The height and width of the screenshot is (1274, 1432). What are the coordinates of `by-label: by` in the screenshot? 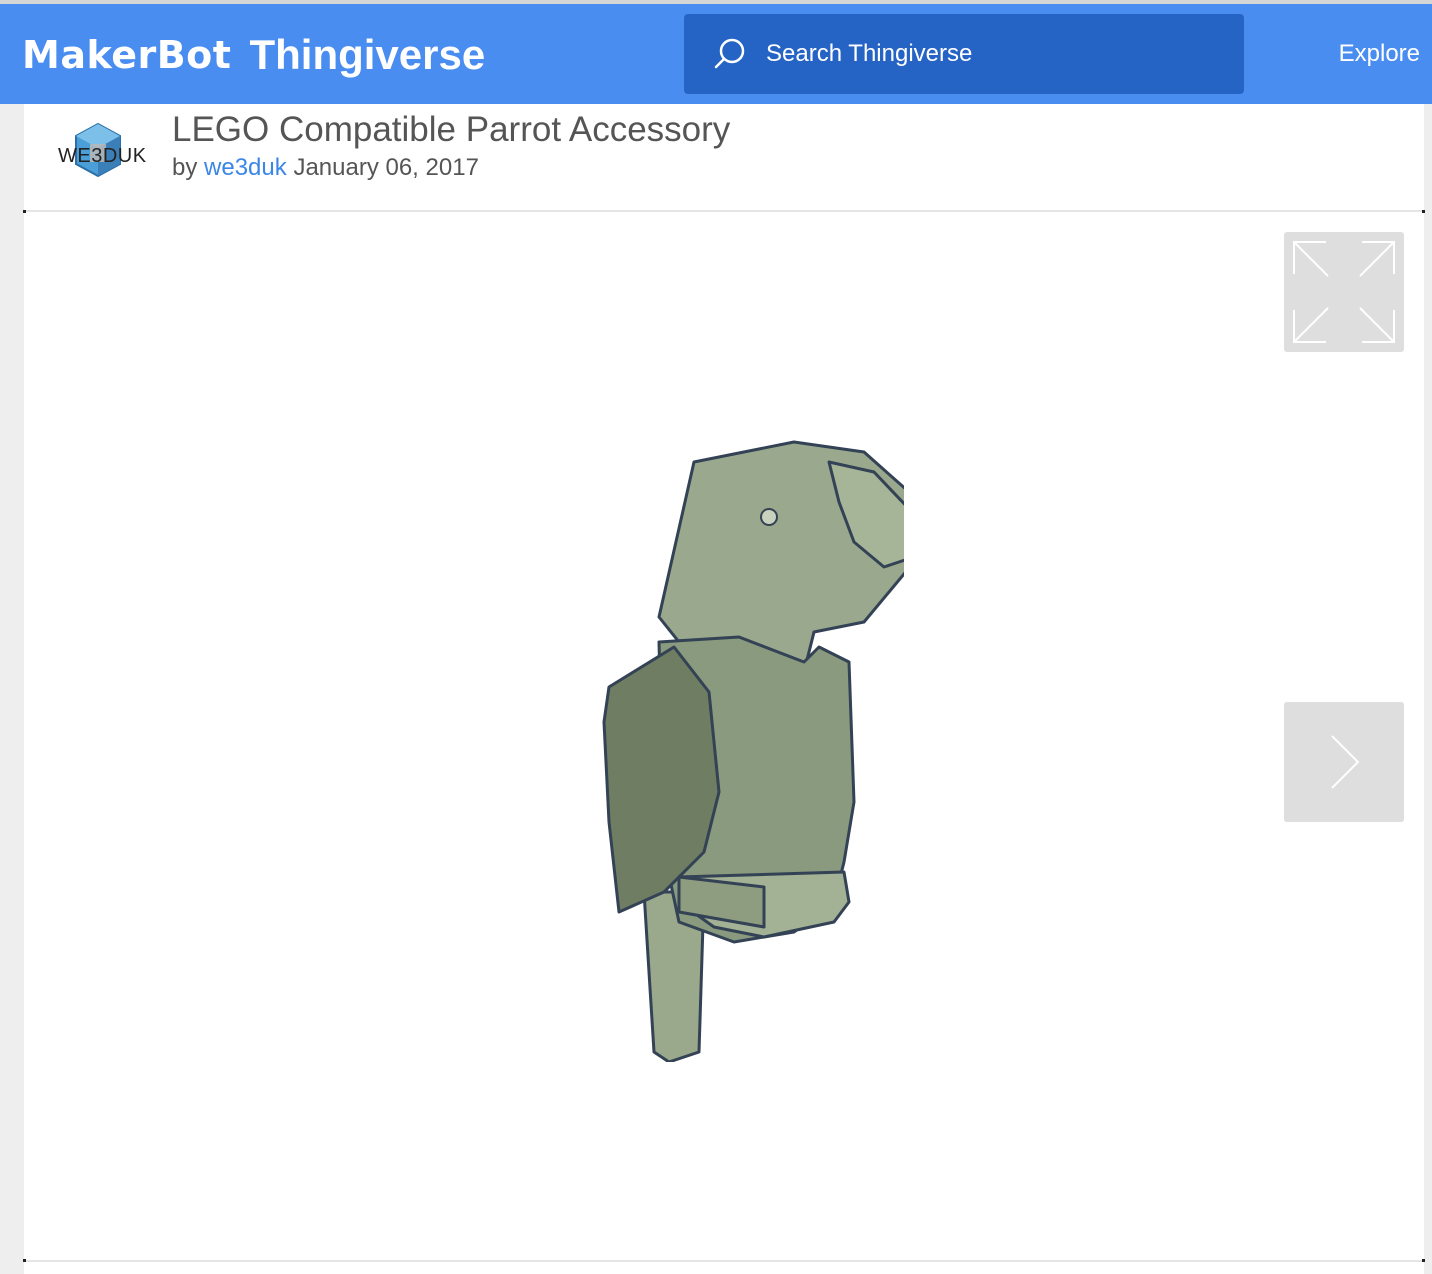 It's located at (185, 167).